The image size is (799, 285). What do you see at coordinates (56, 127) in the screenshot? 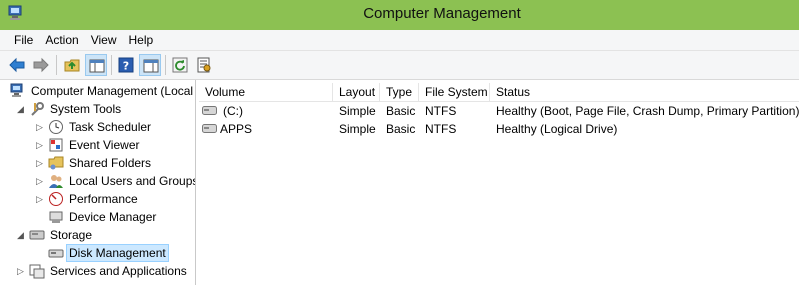
I see `clock-icon` at bounding box center [56, 127].